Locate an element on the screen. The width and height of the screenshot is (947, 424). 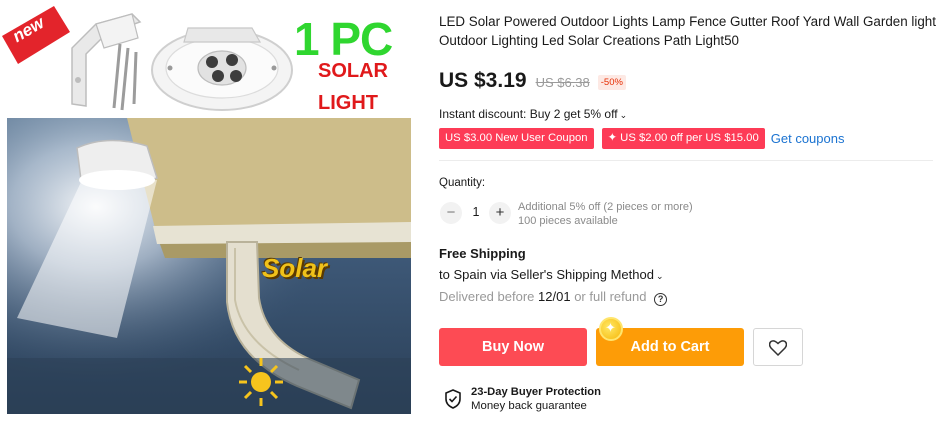
delivery-estimate: Delivered before 12/01 or full refund ? is located at coordinates (553, 297).